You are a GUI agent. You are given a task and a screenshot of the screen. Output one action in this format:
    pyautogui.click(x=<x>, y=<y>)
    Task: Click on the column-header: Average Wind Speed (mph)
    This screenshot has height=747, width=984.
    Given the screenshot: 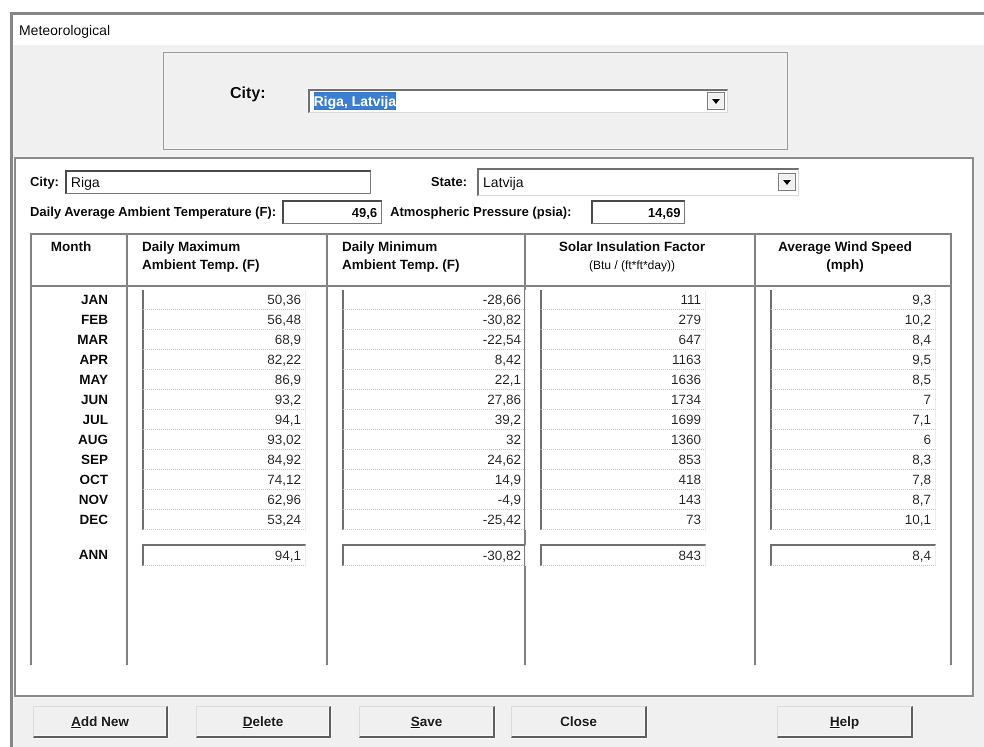 What is the action you would take?
    pyautogui.click(x=853, y=260)
    